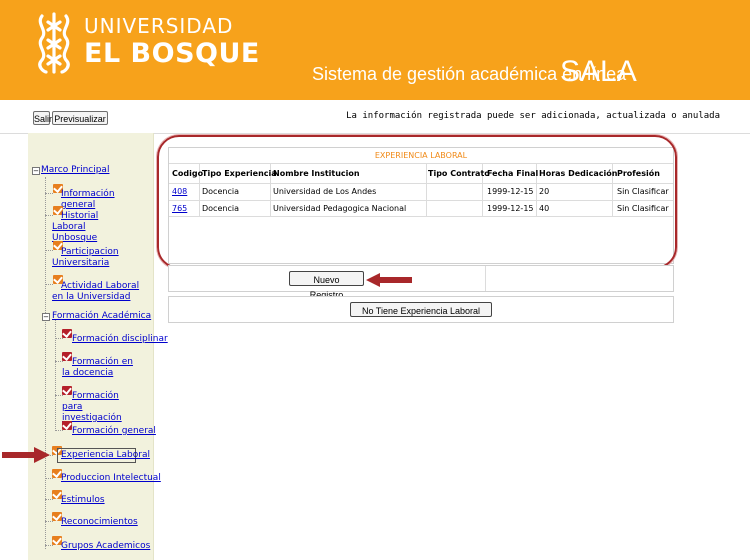  I want to click on sidebar-item-formacion-disciplinar: Formación disciplinar, so click(120, 339).